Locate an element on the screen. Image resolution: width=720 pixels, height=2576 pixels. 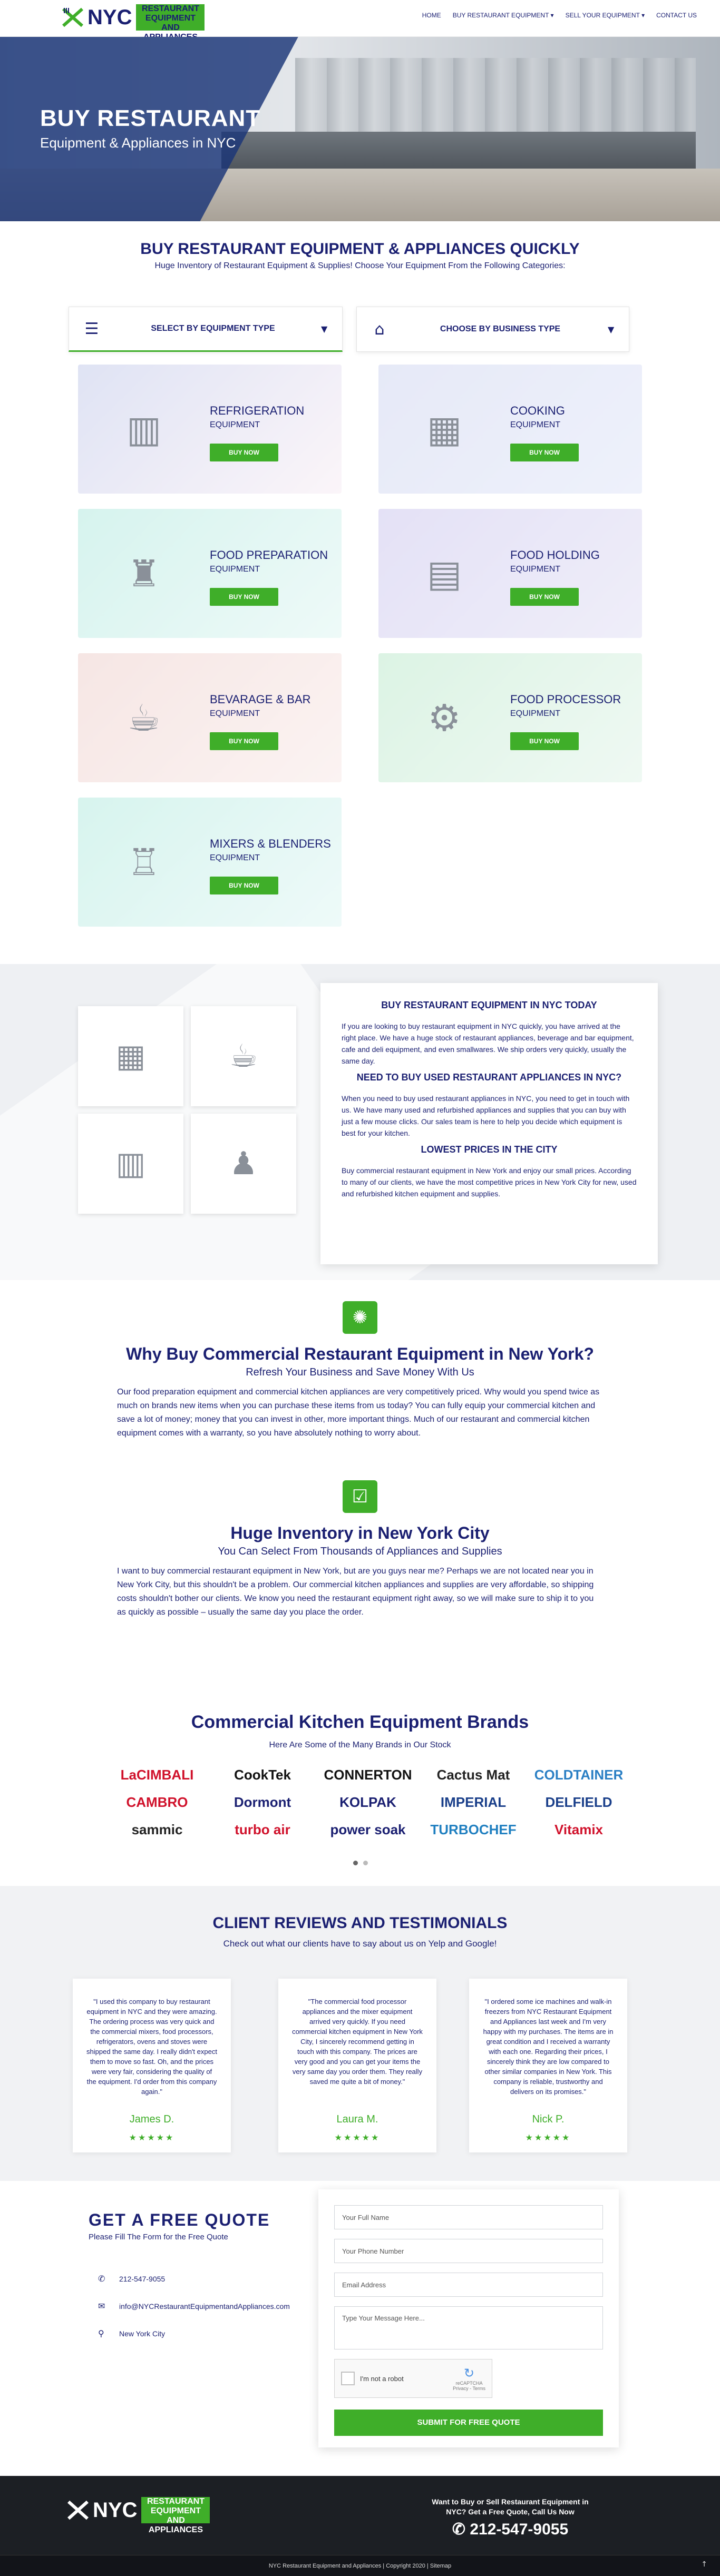
footer-phone-text: 212-547-9055 is located at coordinates (519, 2530).